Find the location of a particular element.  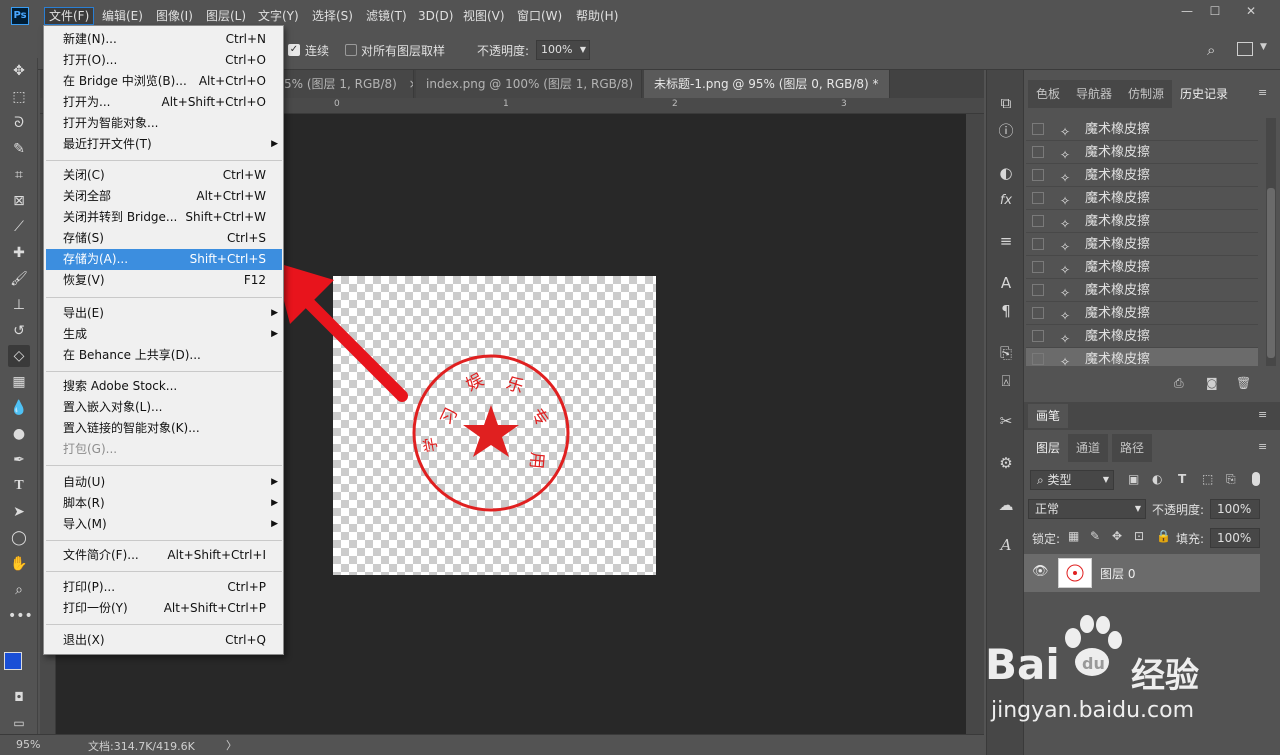

workspace-chevron-icon: ▼ is located at coordinates (1263, 47).